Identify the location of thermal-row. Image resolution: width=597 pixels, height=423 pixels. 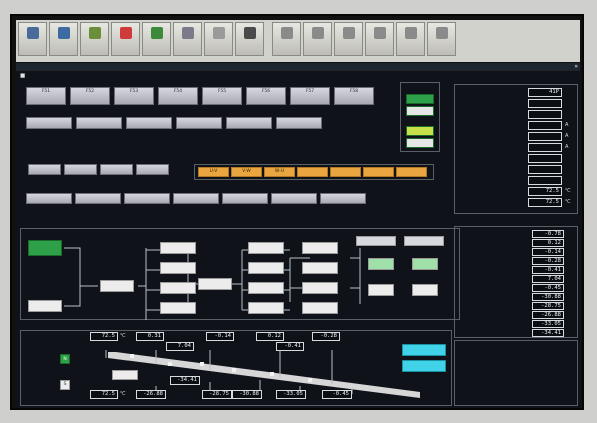
(181, 123).